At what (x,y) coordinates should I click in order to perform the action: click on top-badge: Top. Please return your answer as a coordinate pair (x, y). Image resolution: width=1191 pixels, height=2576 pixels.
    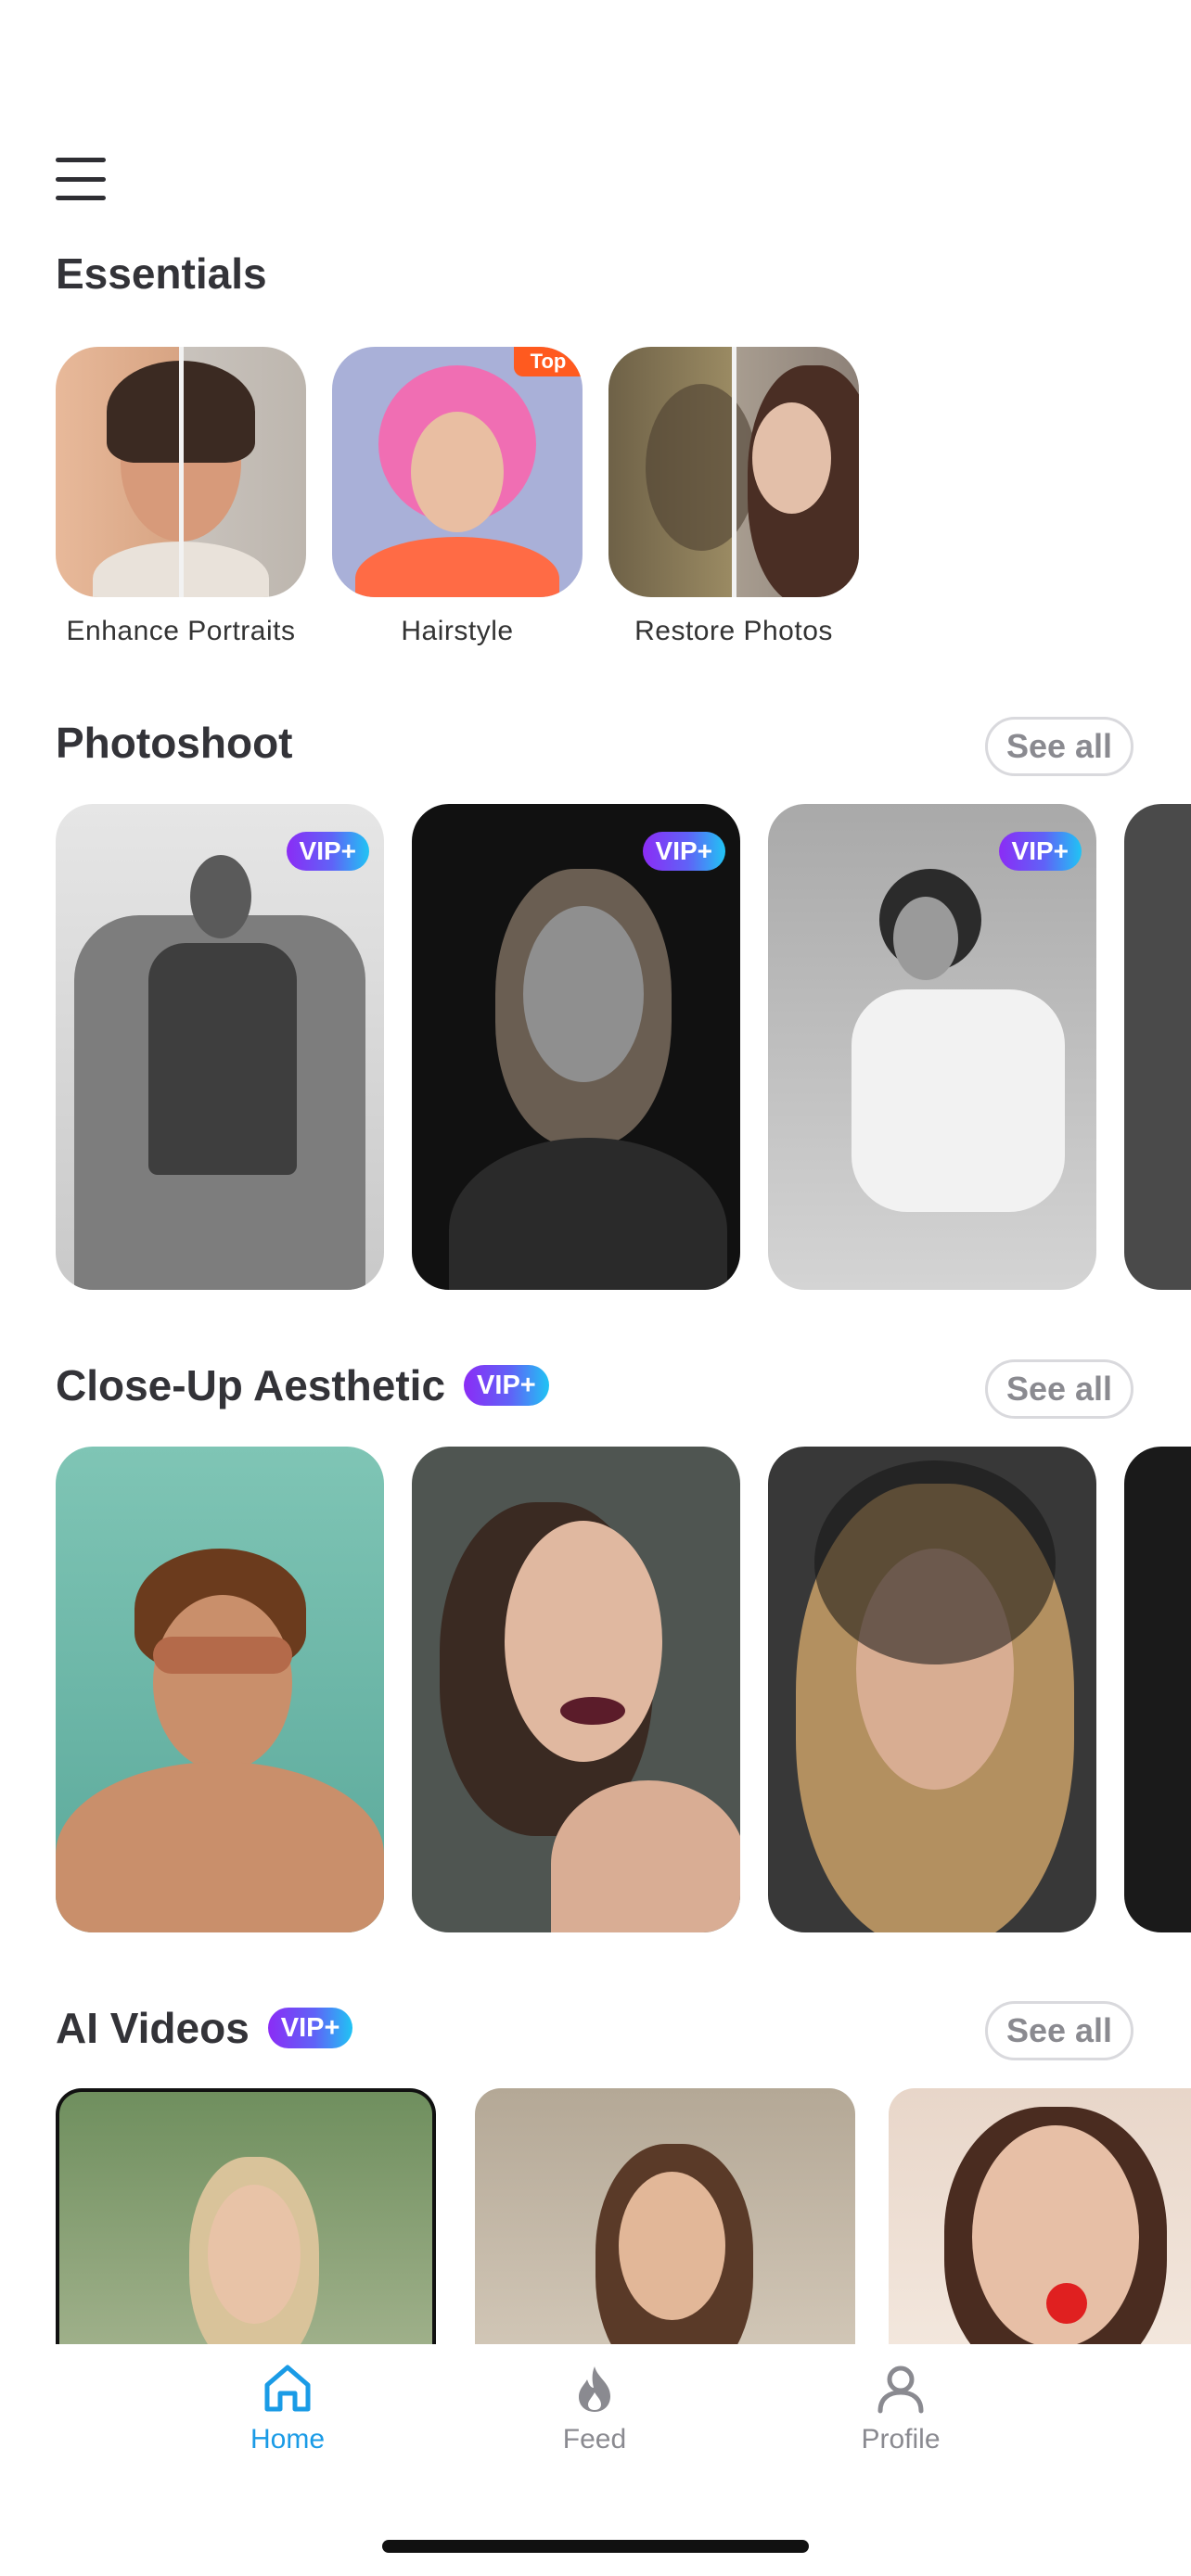
    Looking at the image, I should click on (548, 361).